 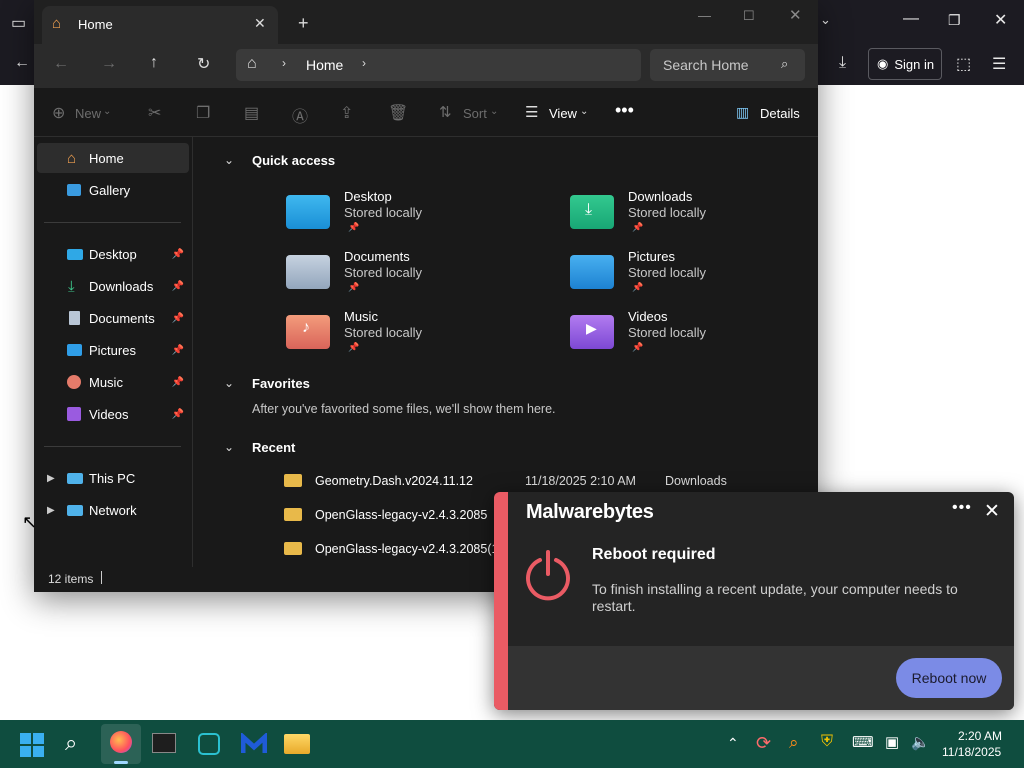 What do you see at coordinates (346, 113) in the screenshot?
I see `share-icon: ⇪` at bounding box center [346, 113].